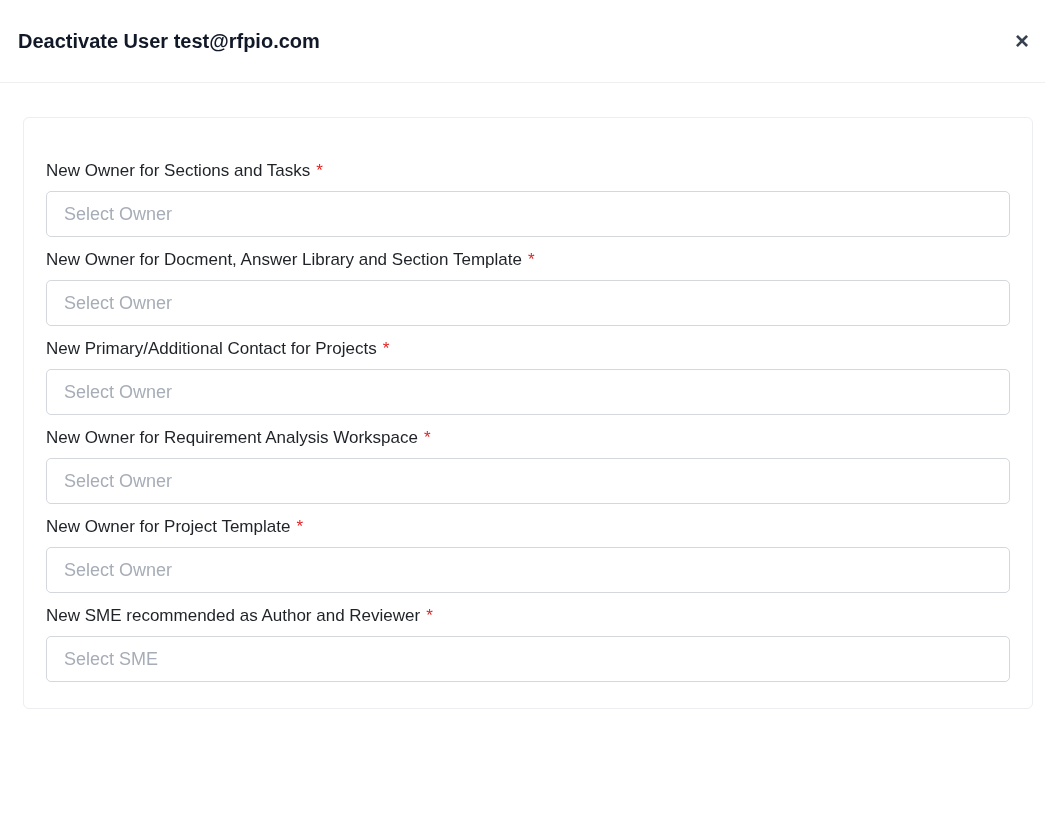 The width and height of the screenshot is (1045, 817). Describe the element at coordinates (232, 438) in the screenshot. I see `field-label: New Owner for Requirement Analysis Workspace` at that location.